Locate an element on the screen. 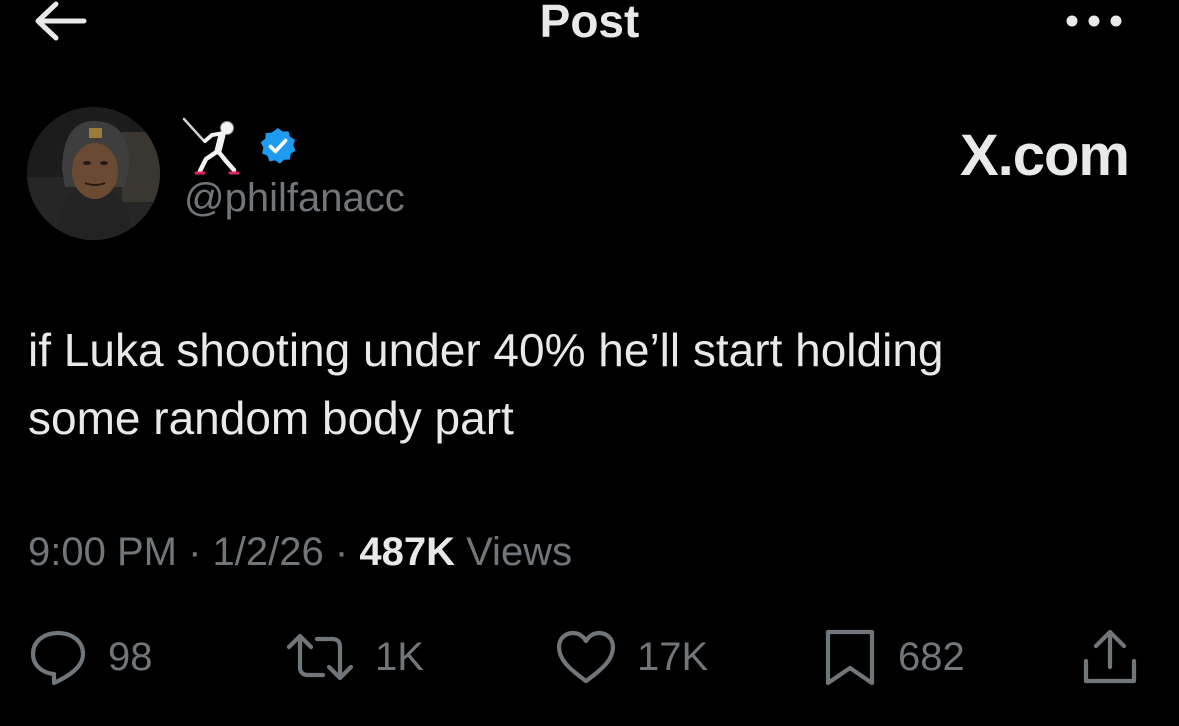  author-avatar is located at coordinates (93, 173).